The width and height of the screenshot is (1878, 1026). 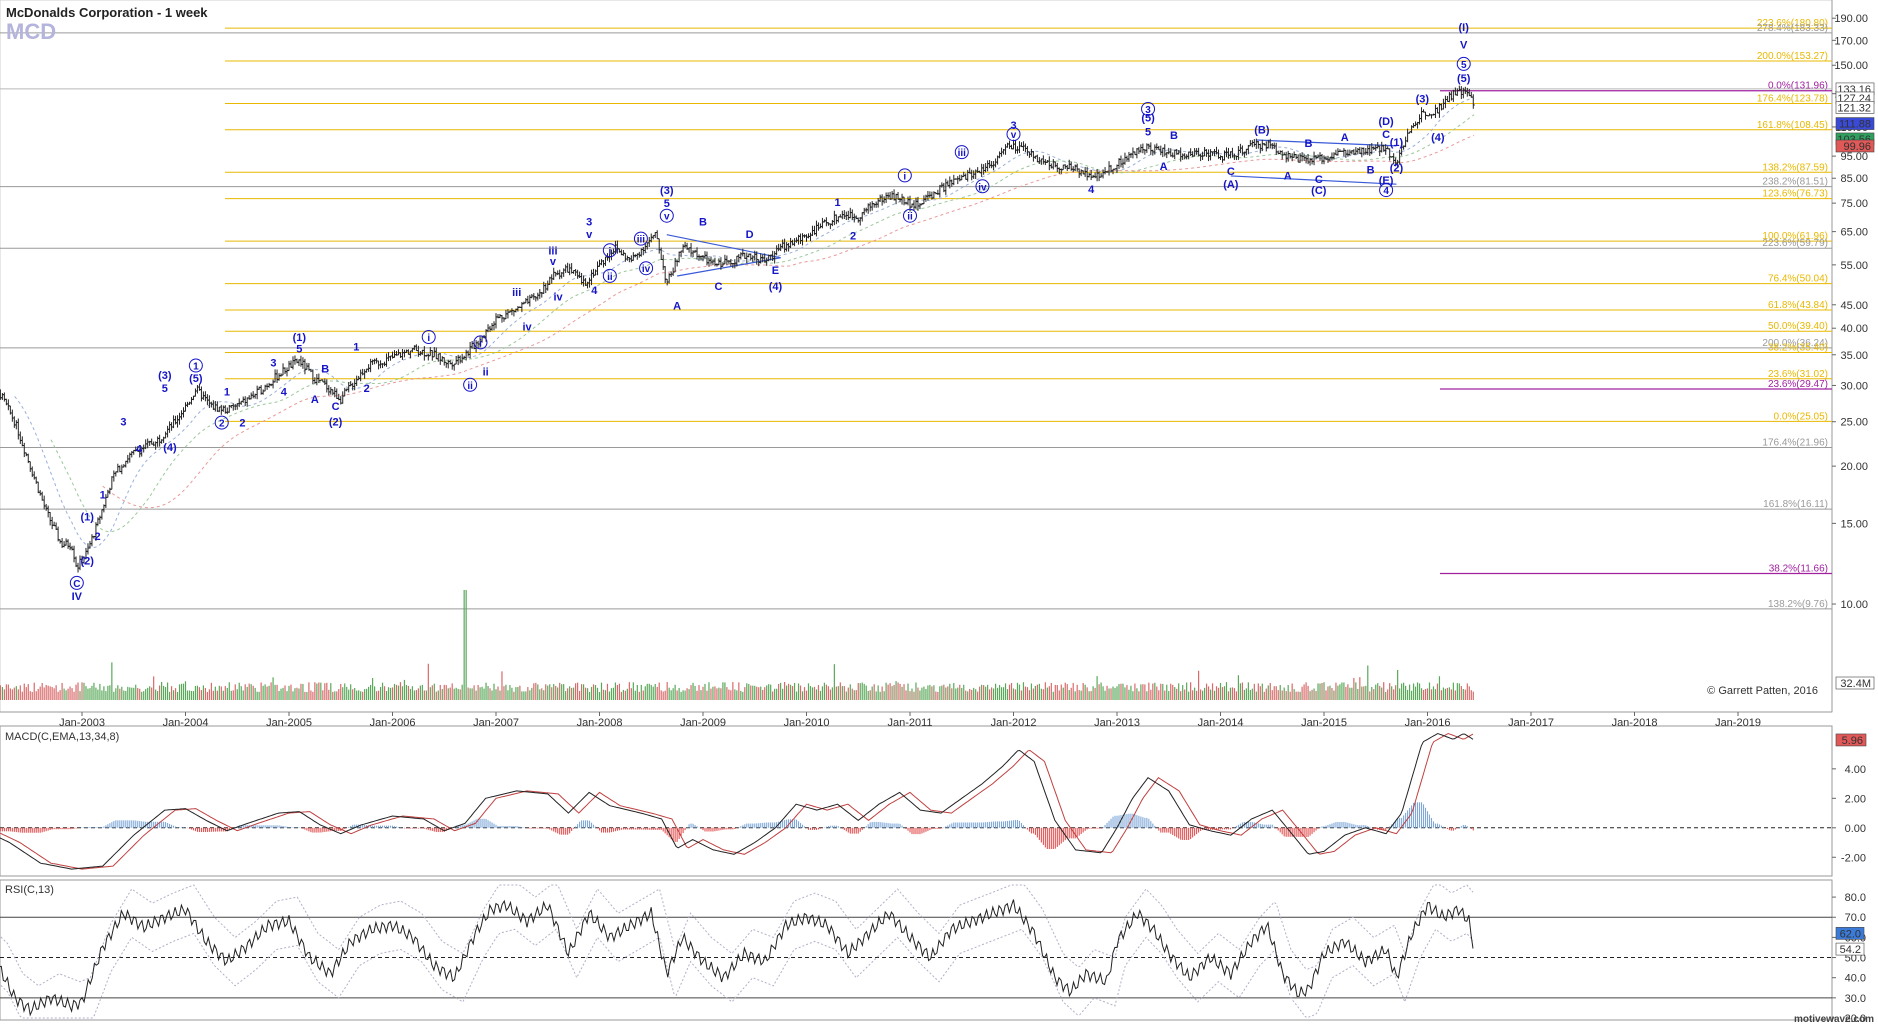 I want to click on wave-label: (A), so click(x=1231, y=185).